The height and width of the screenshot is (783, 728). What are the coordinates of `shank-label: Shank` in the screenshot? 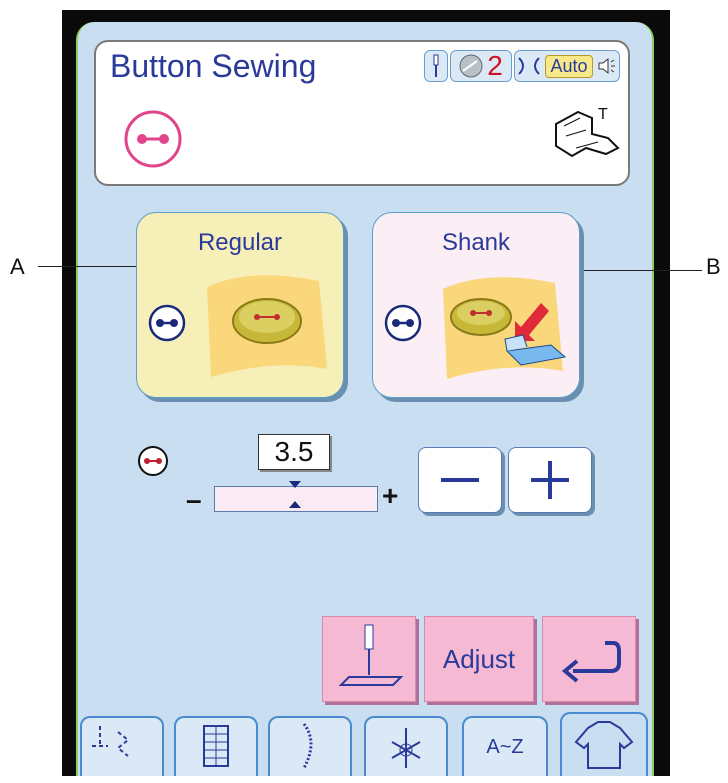 It's located at (476, 242).